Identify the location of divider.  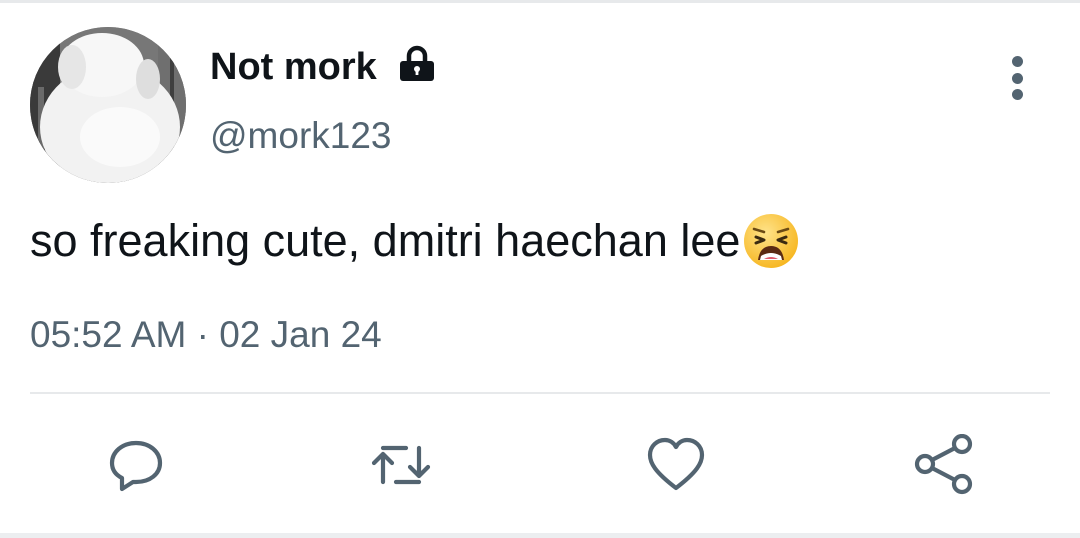
(540, 393).